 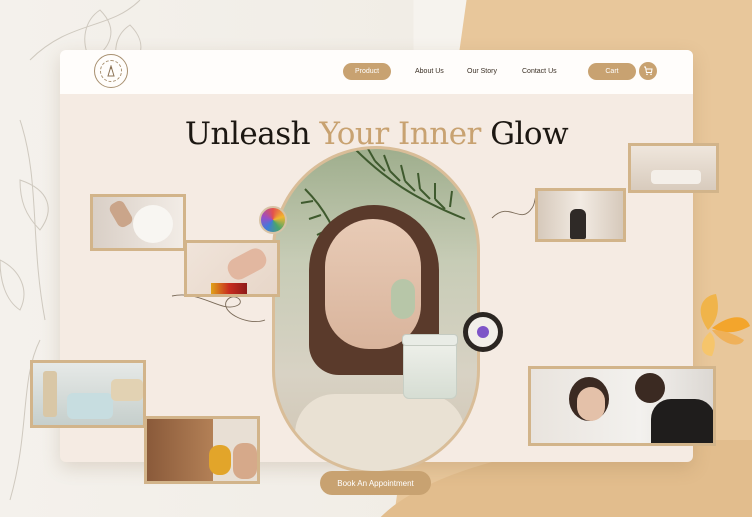 What do you see at coordinates (650, 388) in the screenshot?
I see `artist-hair` at bounding box center [650, 388].